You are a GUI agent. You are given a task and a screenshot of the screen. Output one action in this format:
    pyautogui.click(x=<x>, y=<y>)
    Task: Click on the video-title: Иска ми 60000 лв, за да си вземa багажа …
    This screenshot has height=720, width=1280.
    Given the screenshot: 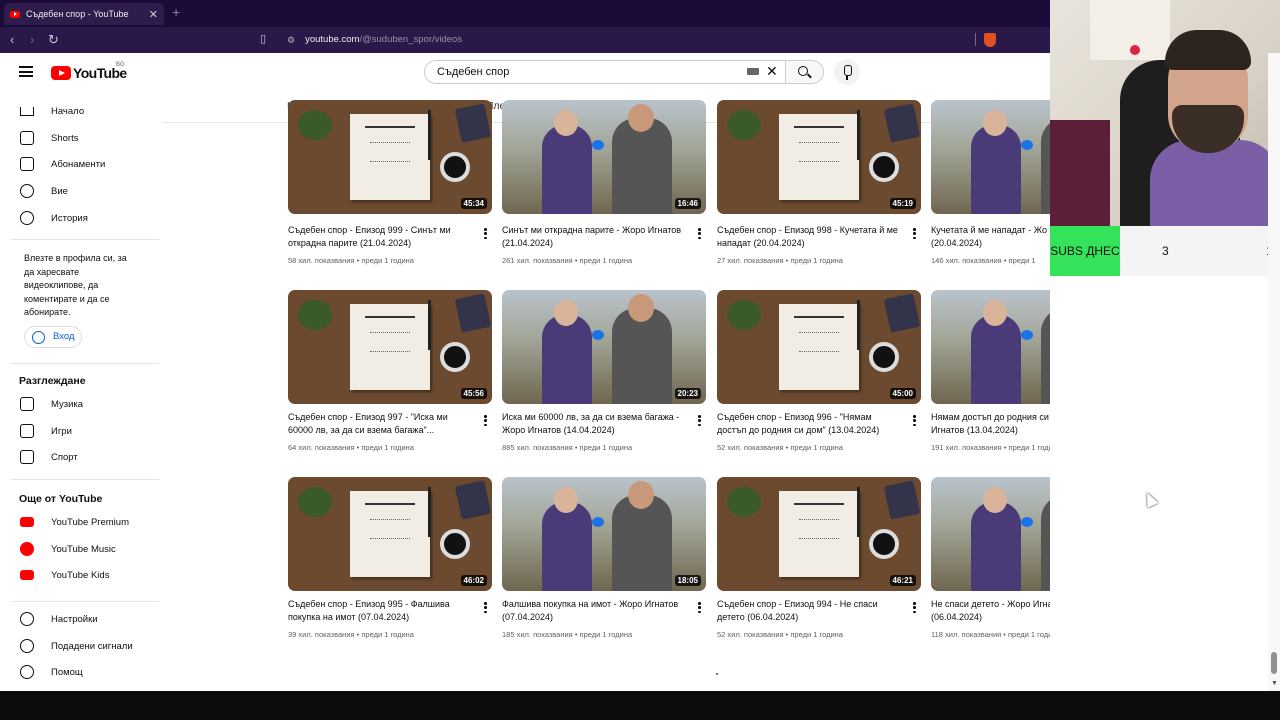 What is the action you would take?
    pyautogui.click(x=594, y=424)
    